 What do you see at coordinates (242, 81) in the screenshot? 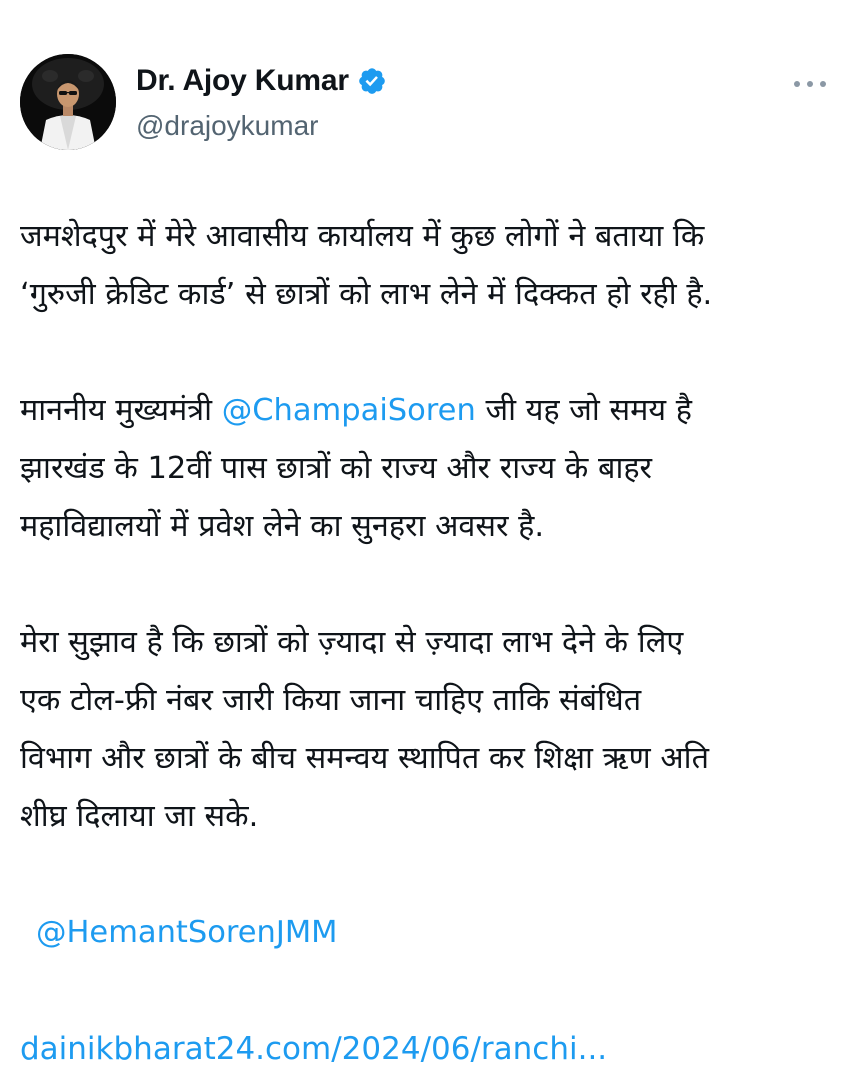
I see `author-display-name: Dr. Ajoy Kumar` at bounding box center [242, 81].